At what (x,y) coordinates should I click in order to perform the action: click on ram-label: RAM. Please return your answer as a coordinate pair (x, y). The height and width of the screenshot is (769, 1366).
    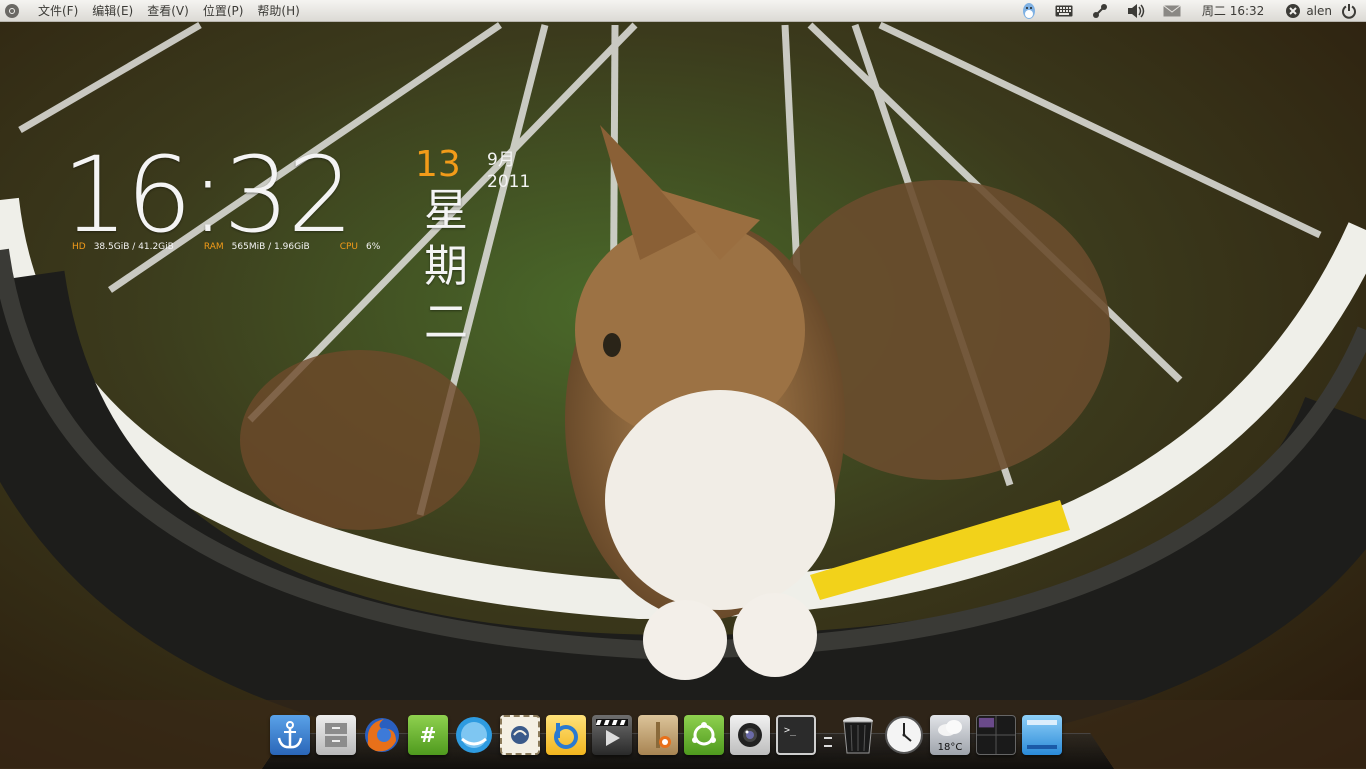
    Looking at the image, I should click on (213, 247).